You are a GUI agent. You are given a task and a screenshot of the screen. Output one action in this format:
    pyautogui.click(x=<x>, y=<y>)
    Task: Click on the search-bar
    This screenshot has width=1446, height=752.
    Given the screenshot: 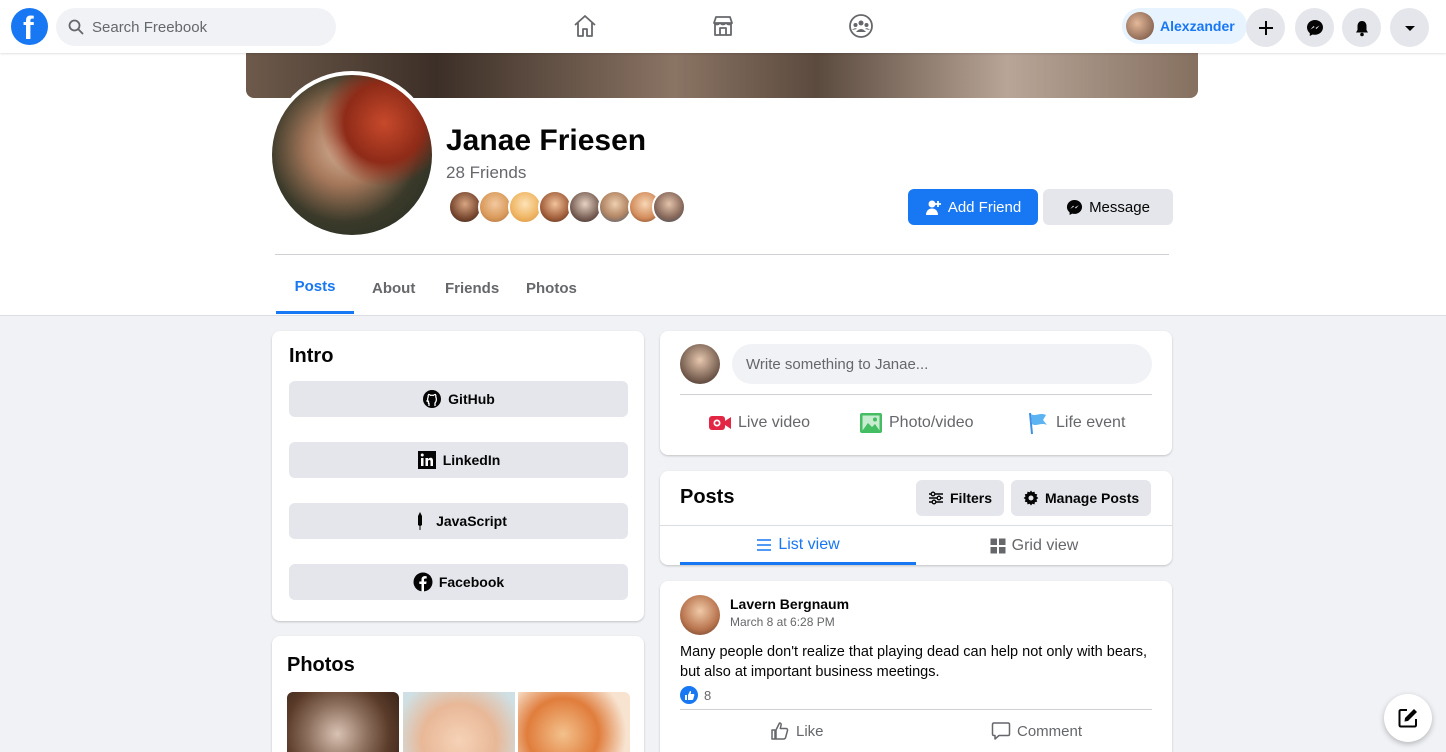 What is the action you would take?
    pyautogui.click(x=196, y=27)
    